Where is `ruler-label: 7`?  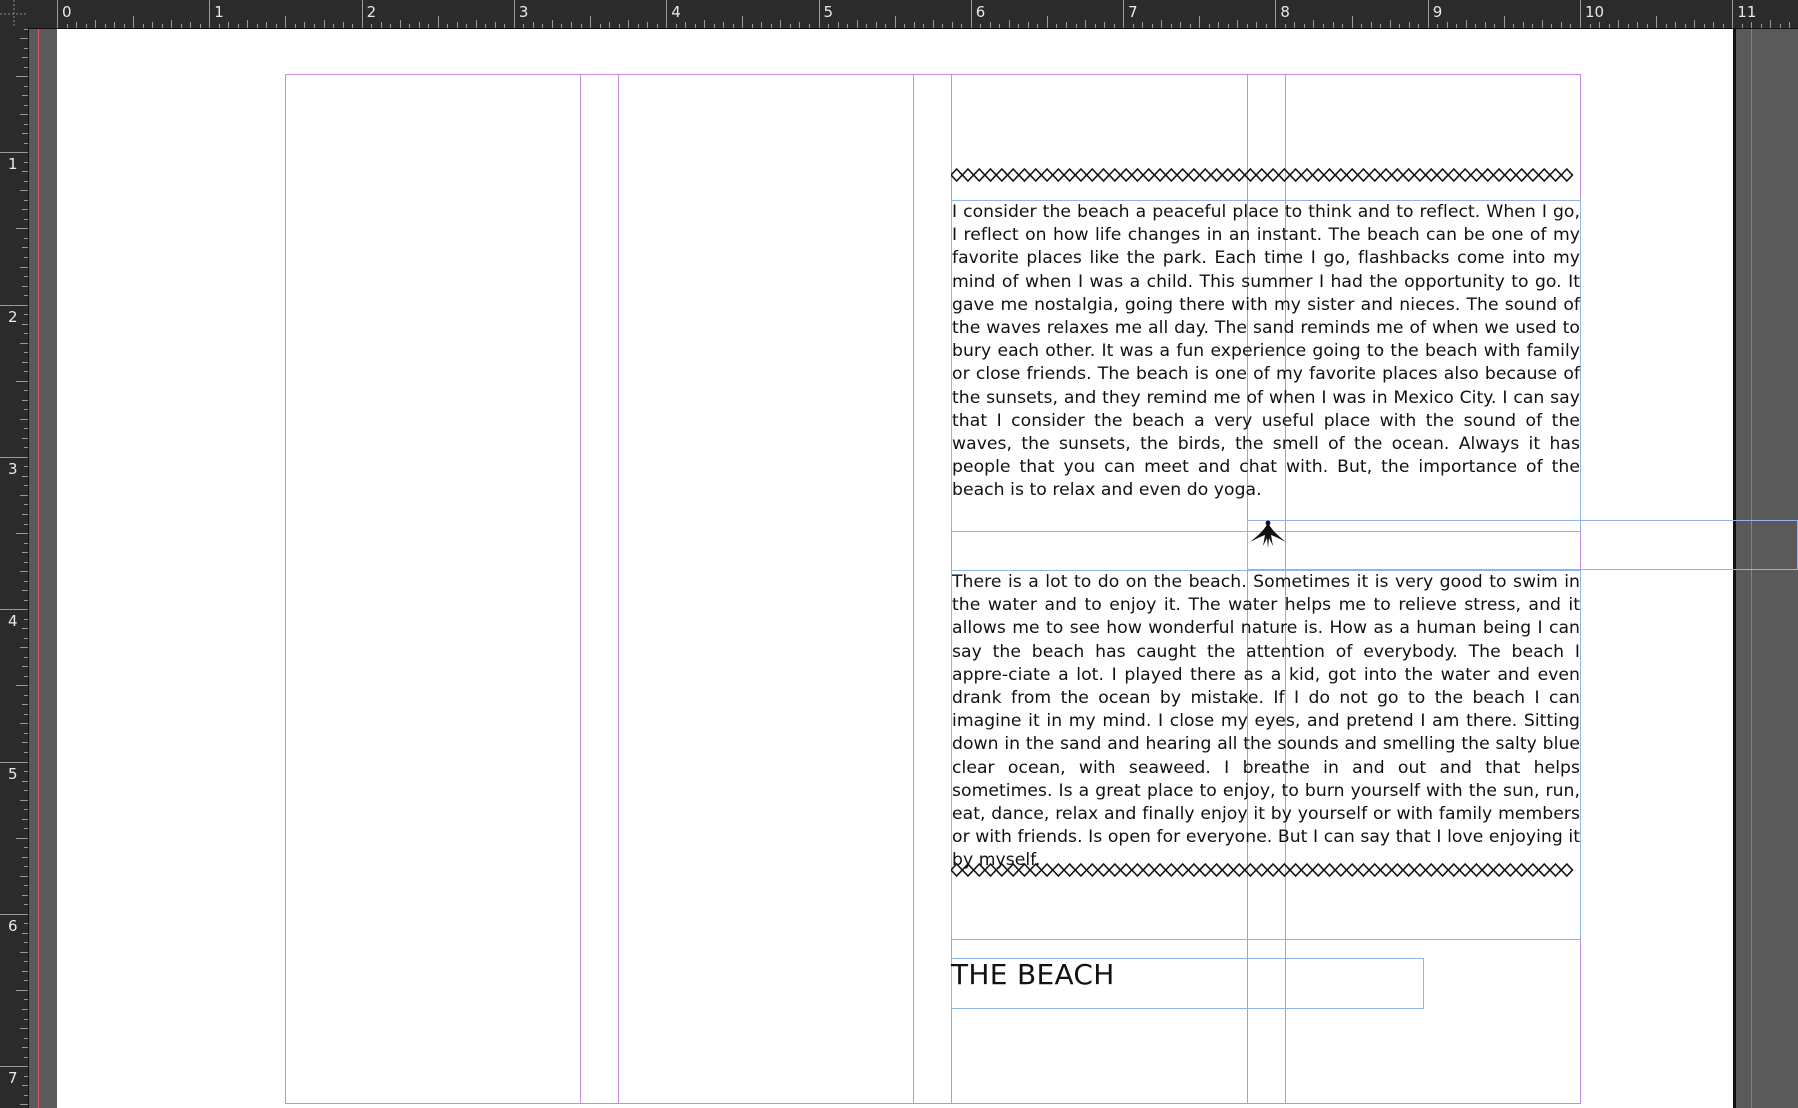 ruler-label: 7 is located at coordinates (13, 1078).